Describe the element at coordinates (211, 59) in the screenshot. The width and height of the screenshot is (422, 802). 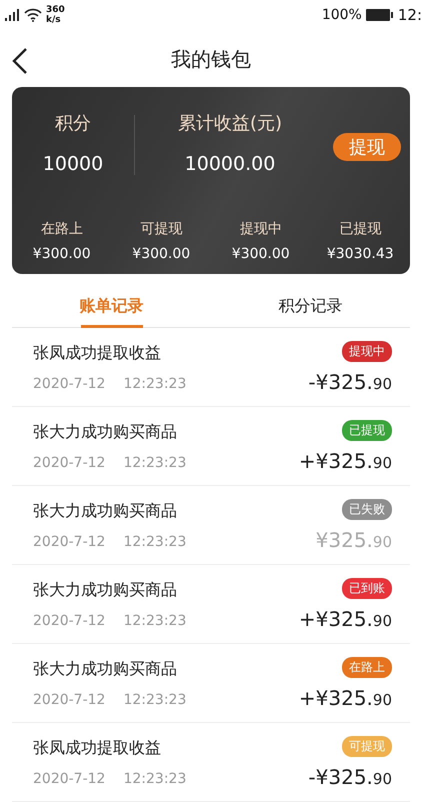
I see `page-title: 我的钱包` at that location.